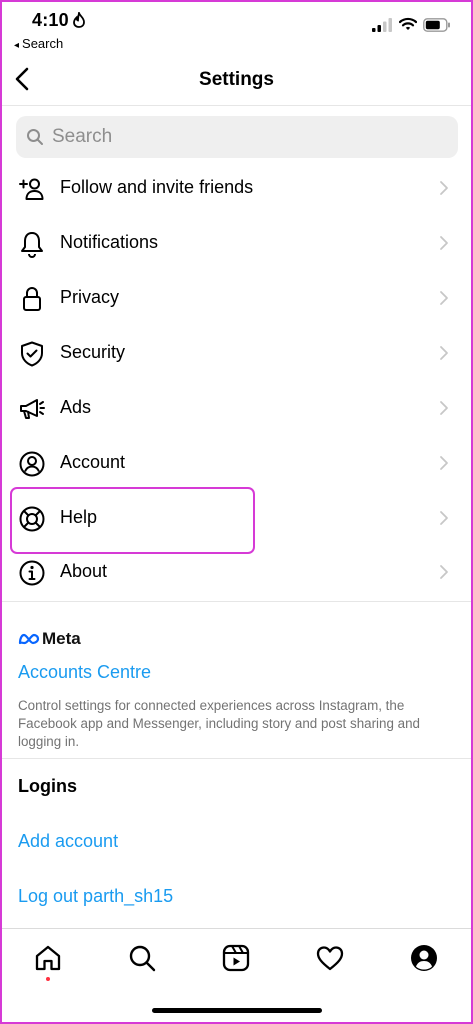 The width and height of the screenshot is (473, 1024). Describe the element at coordinates (408, 23) in the screenshot. I see `wifi-icon` at that location.